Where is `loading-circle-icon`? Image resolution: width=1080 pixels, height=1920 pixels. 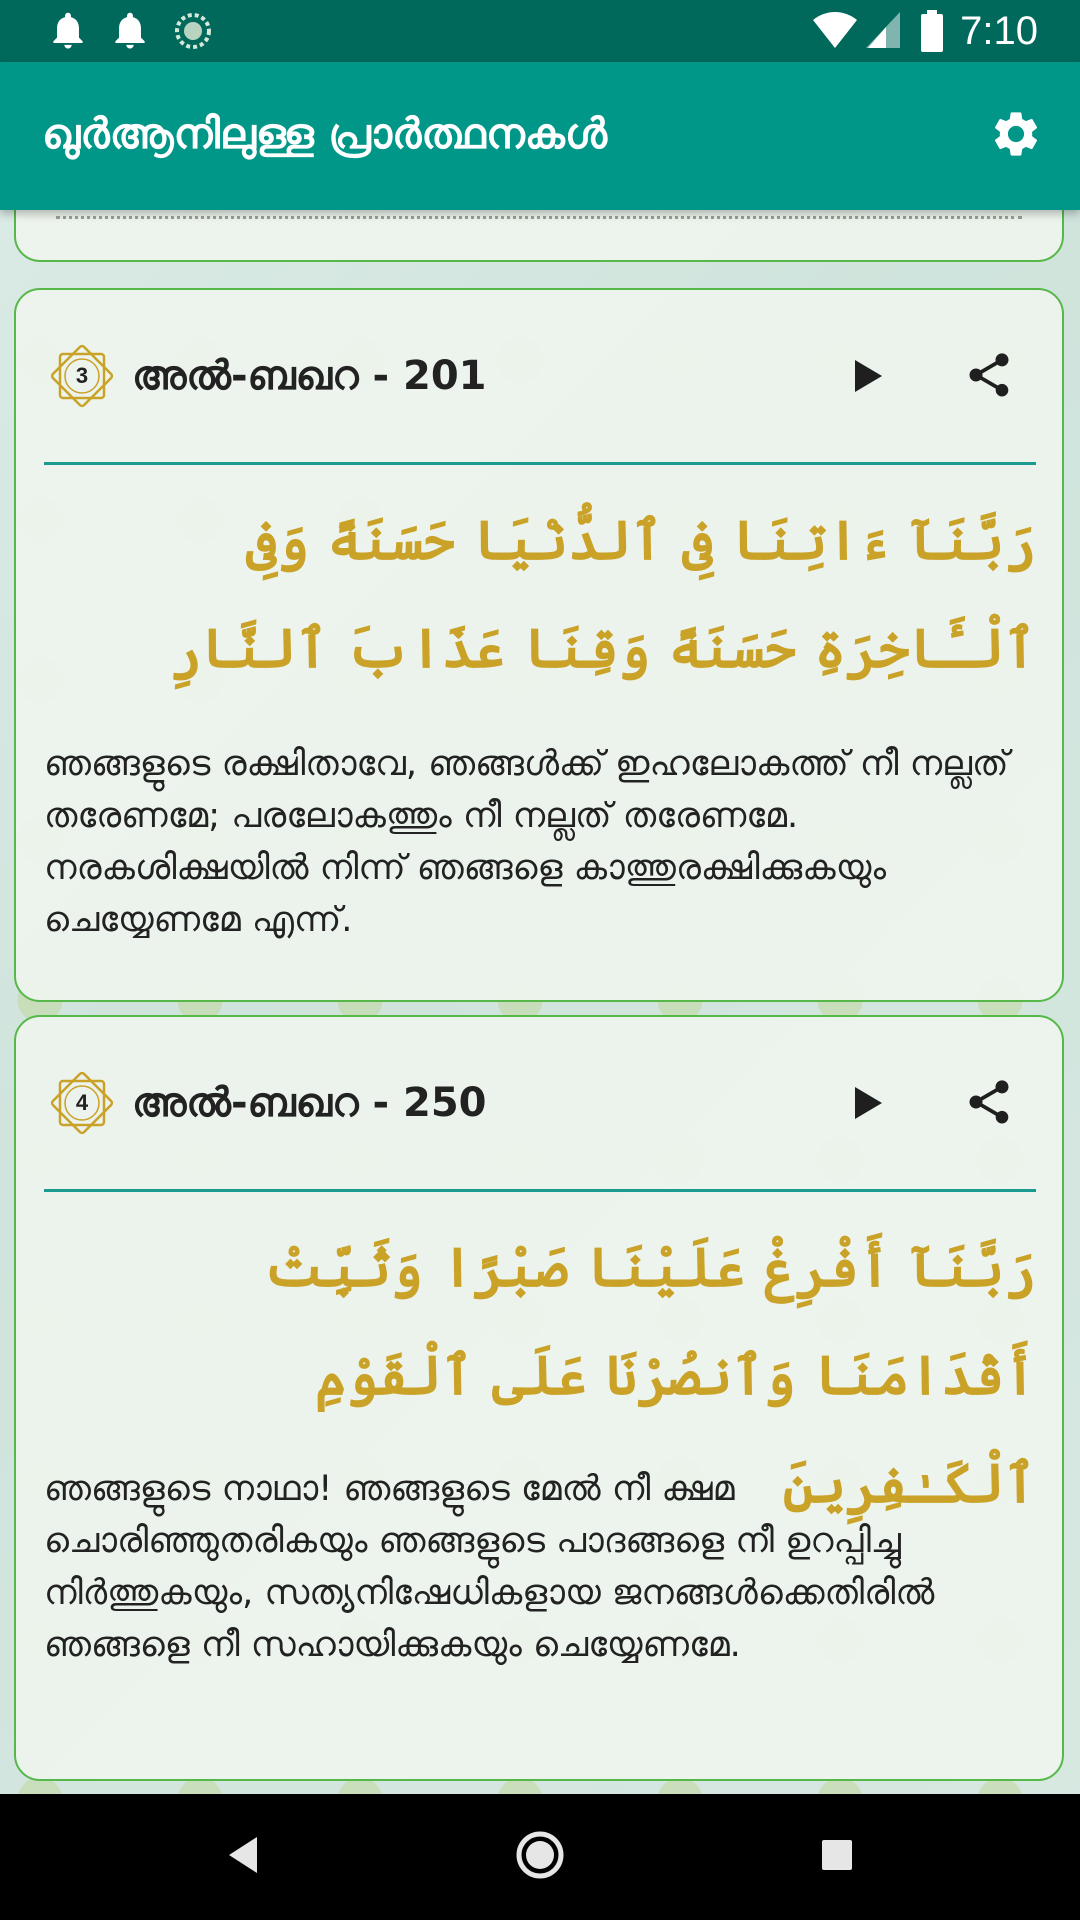
loading-circle-icon is located at coordinates (192, 31).